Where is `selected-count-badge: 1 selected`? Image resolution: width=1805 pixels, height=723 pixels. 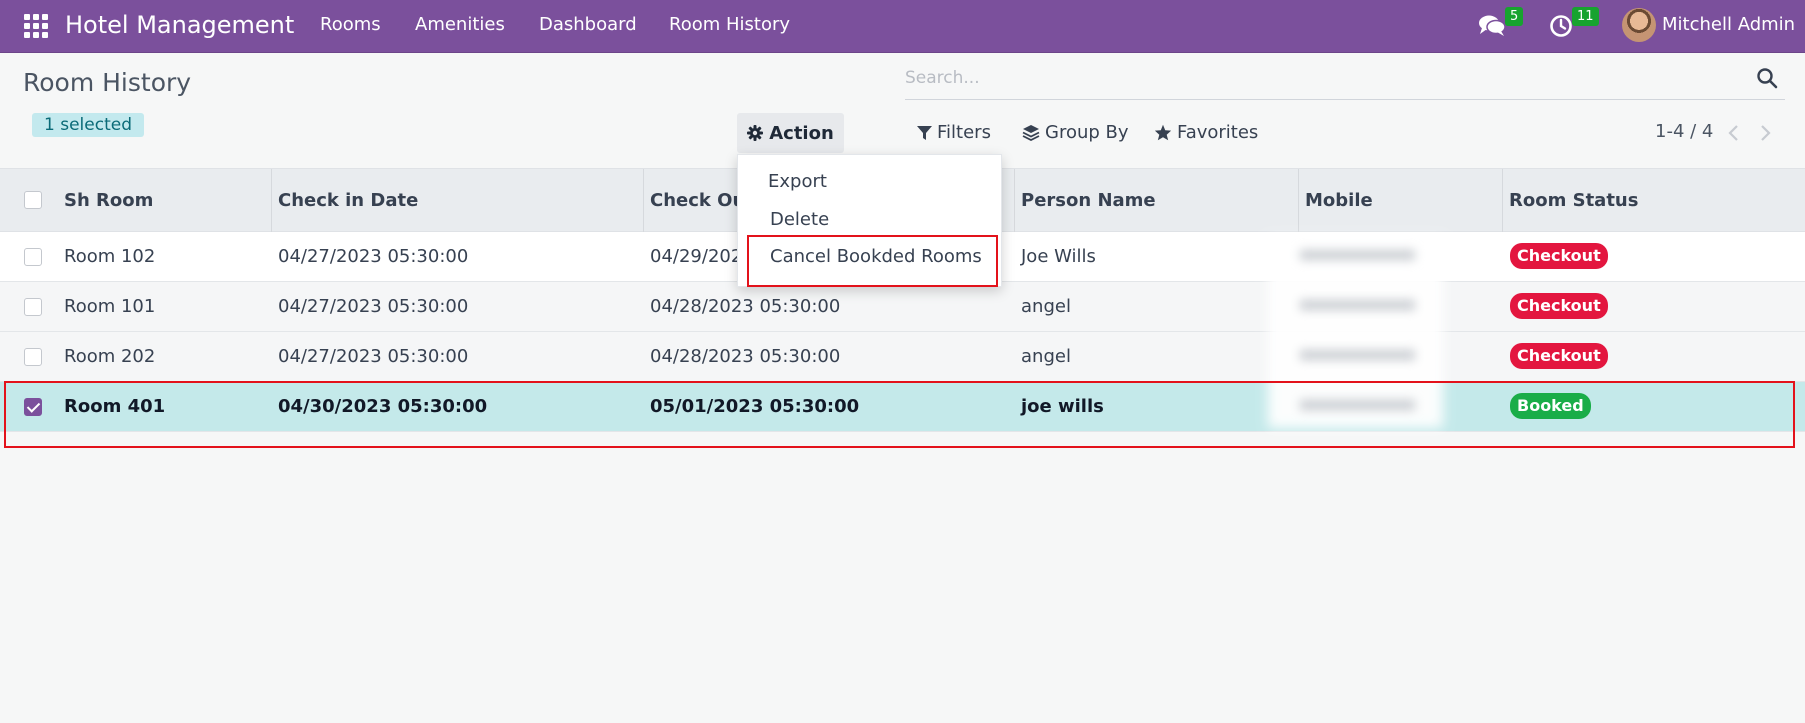 selected-count-badge: 1 selected is located at coordinates (88, 125).